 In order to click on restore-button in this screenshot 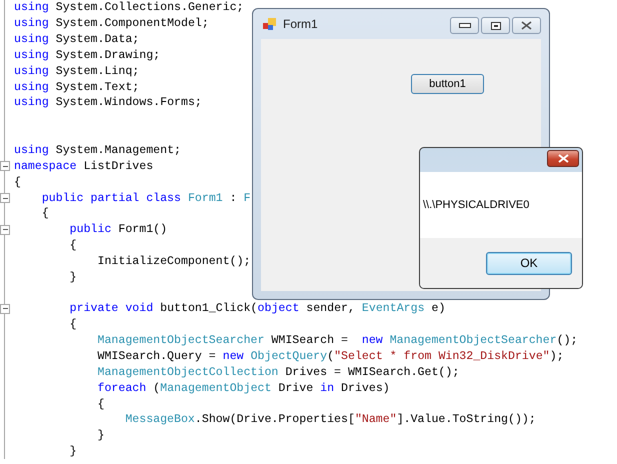, I will do `click(495, 25)`.